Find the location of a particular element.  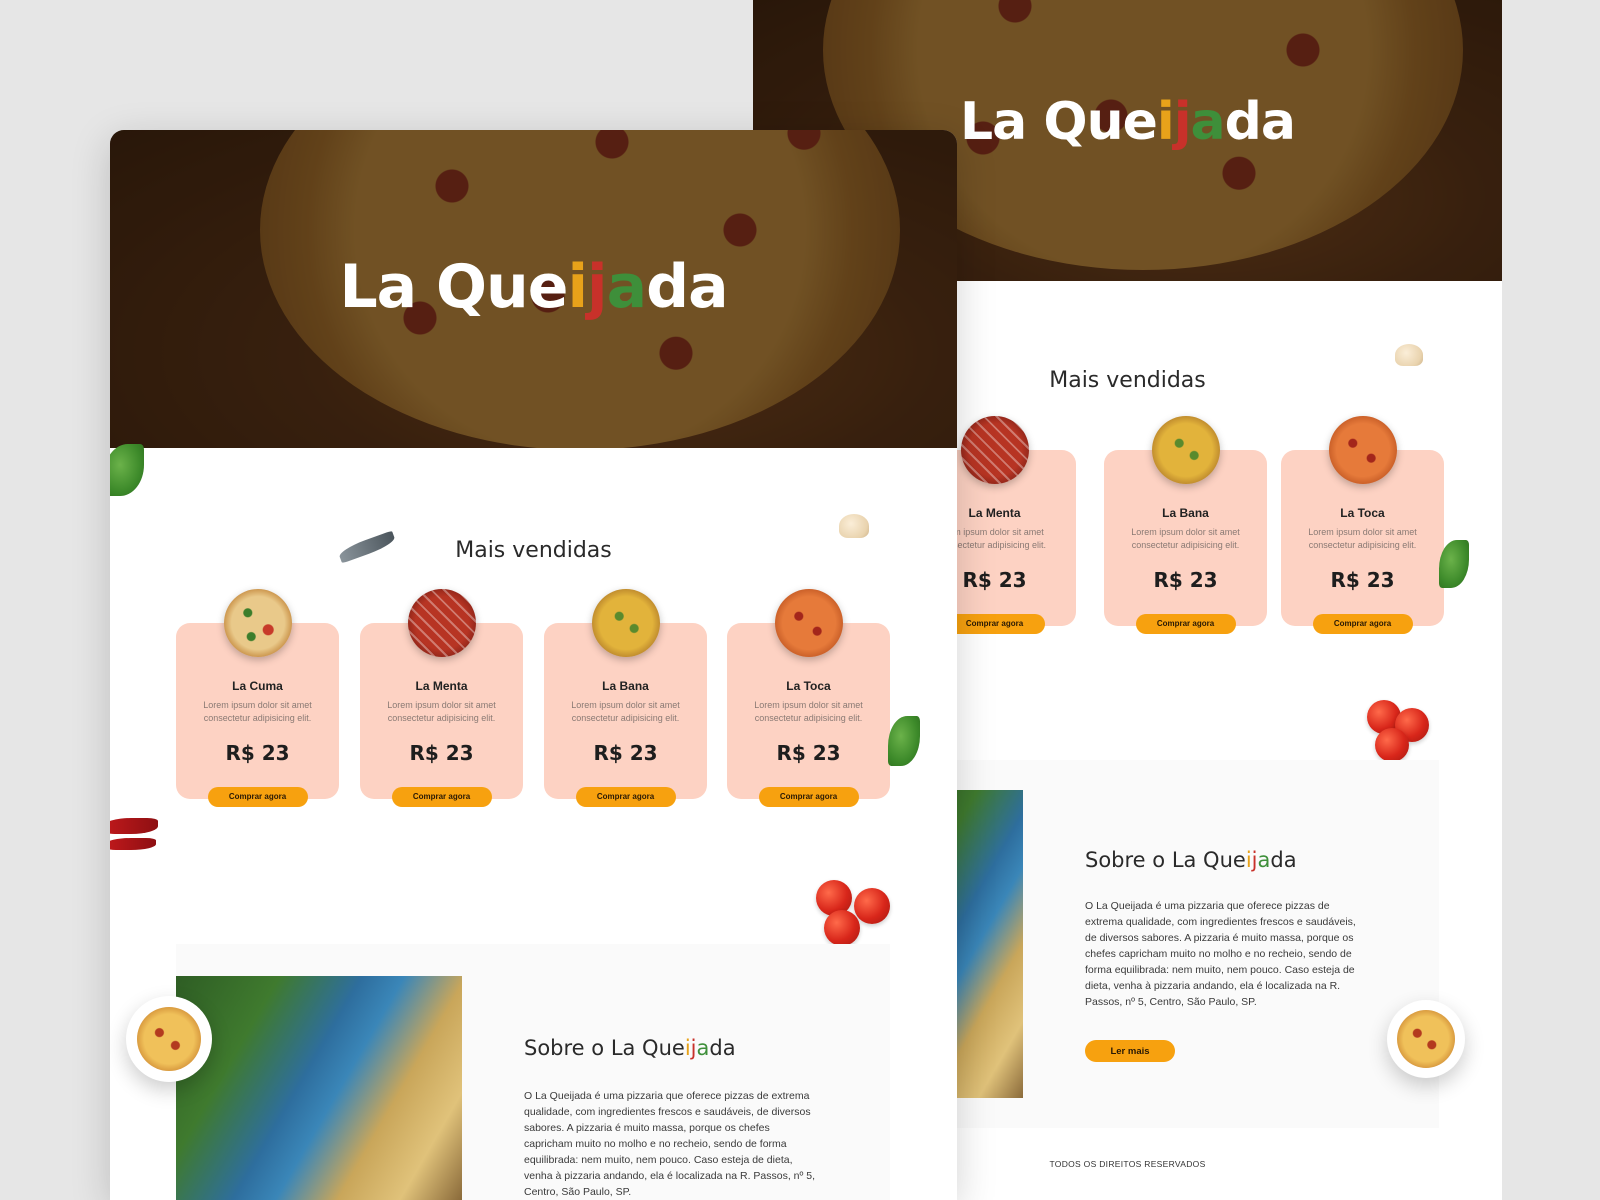

pizza-cuma-image is located at coordinates (257, 623).